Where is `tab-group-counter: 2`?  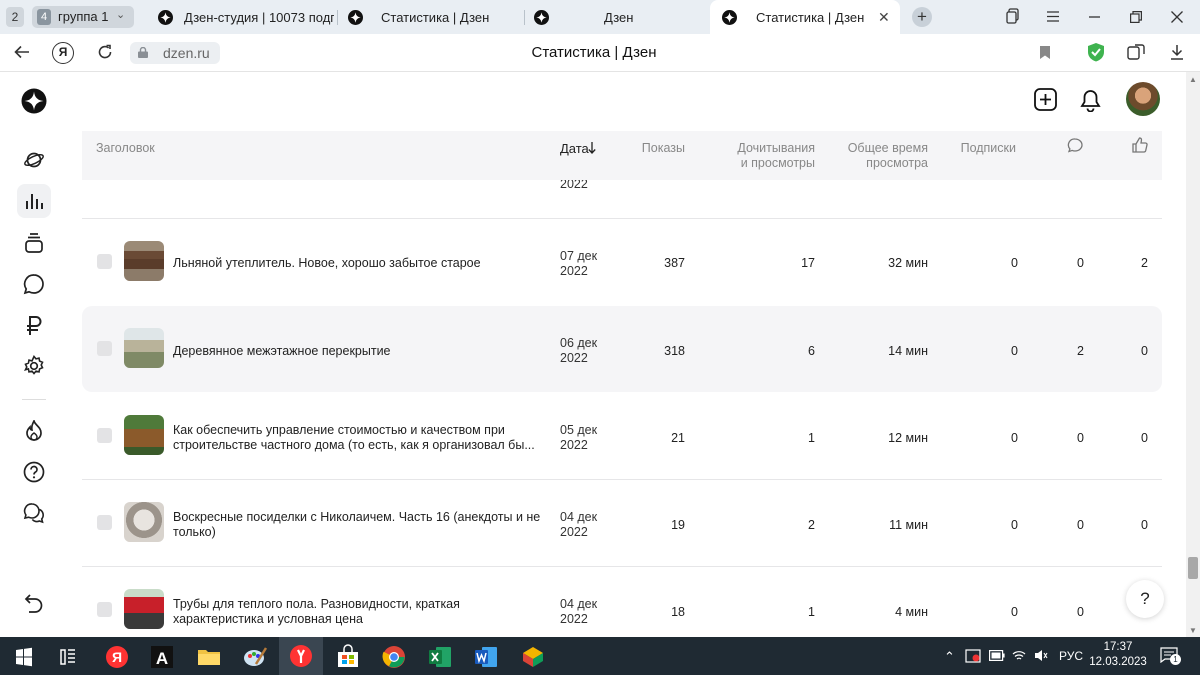 tab-group-counter: 2 is located at coordinates (15, 17).